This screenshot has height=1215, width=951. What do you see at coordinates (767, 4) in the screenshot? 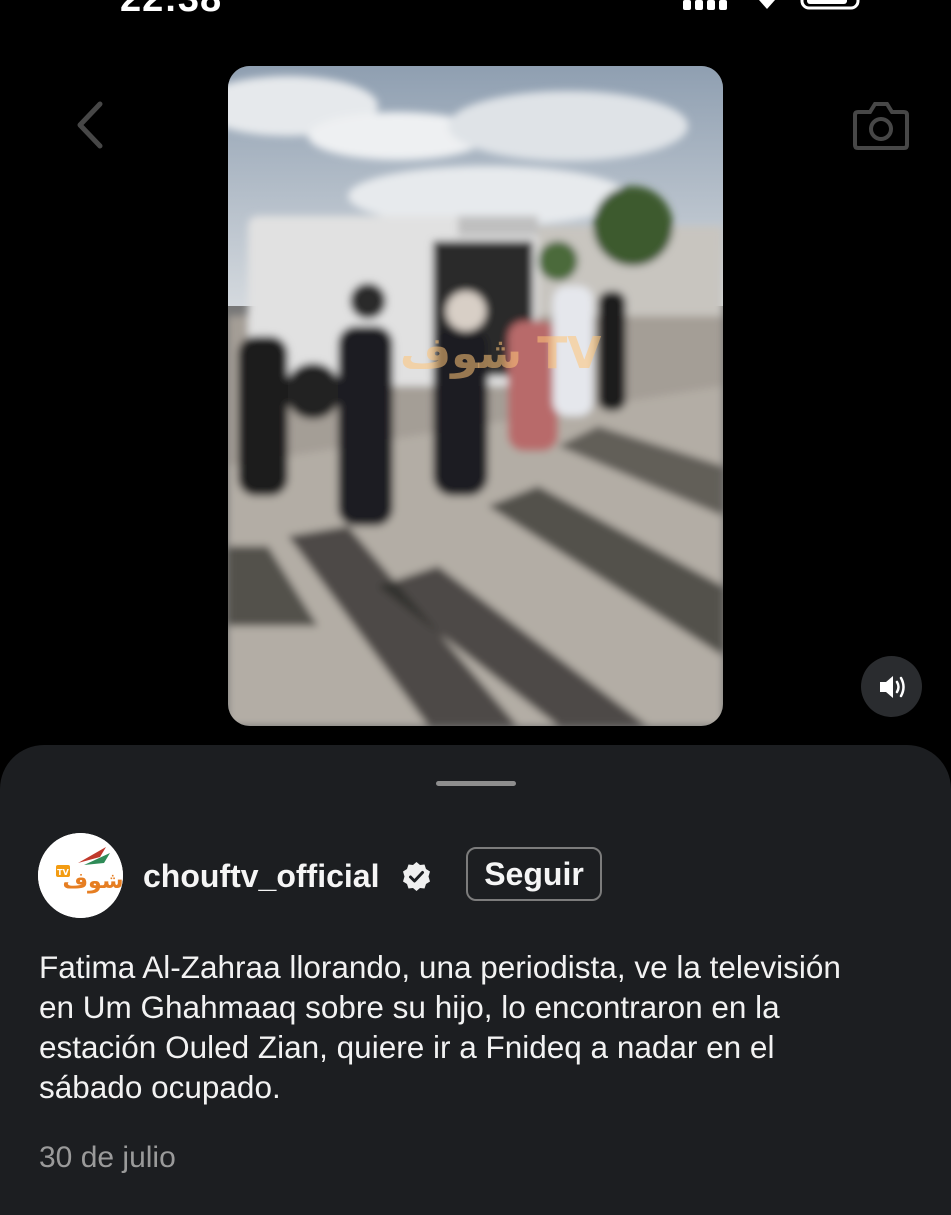
I see `wifi-icon` at bounding box center [767, 4].